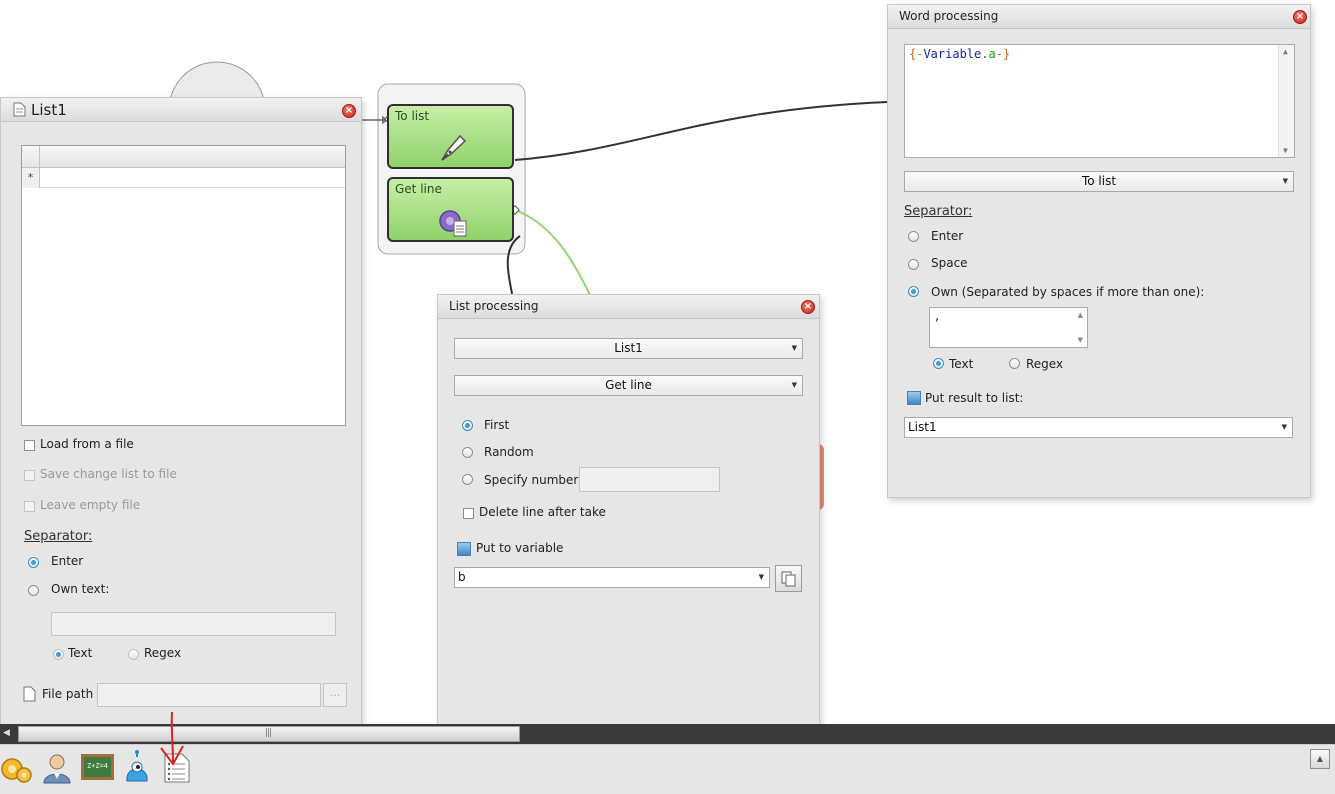 The height and width of the screenshot is (794, 1335). I want to click on scroll-left-icon: ◀, so click(6, 733).